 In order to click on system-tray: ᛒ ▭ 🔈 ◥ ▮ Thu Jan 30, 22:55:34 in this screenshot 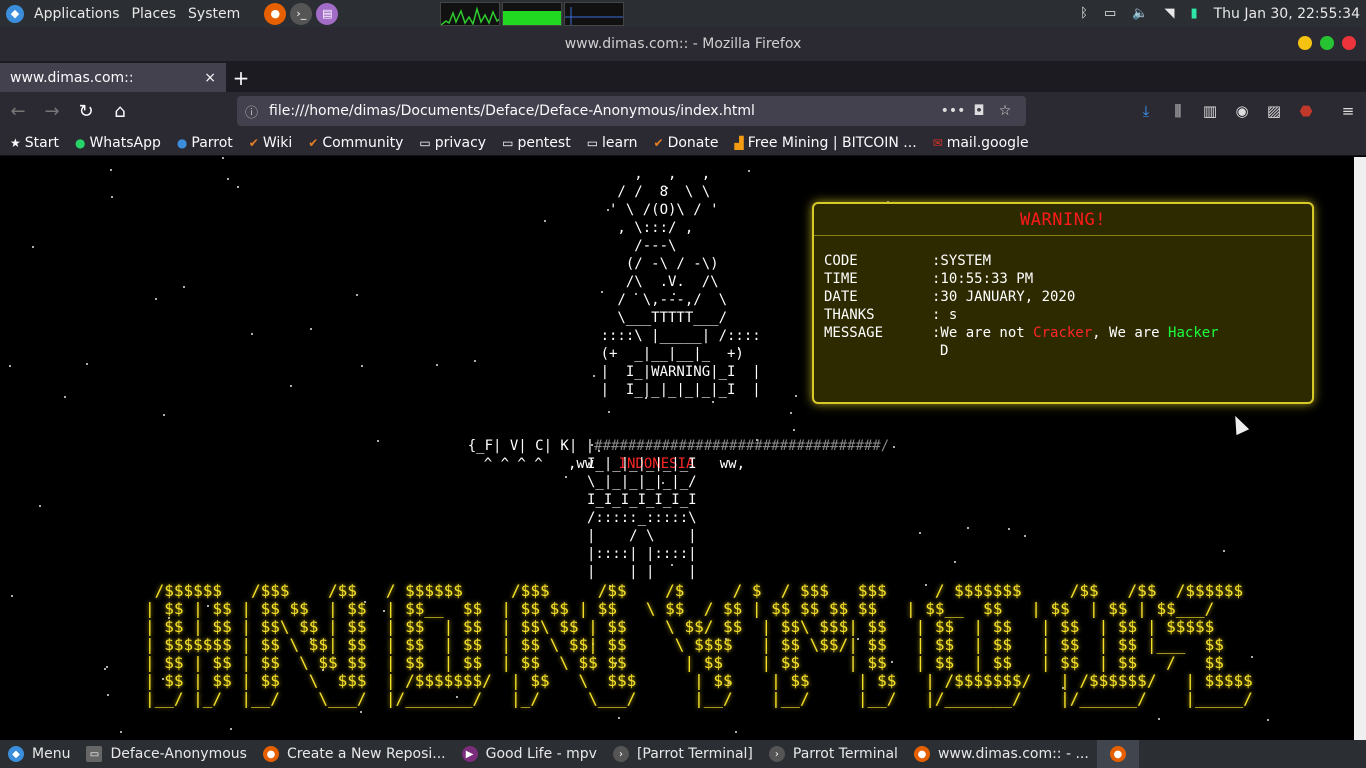, I will do `click(1223, 14)`.